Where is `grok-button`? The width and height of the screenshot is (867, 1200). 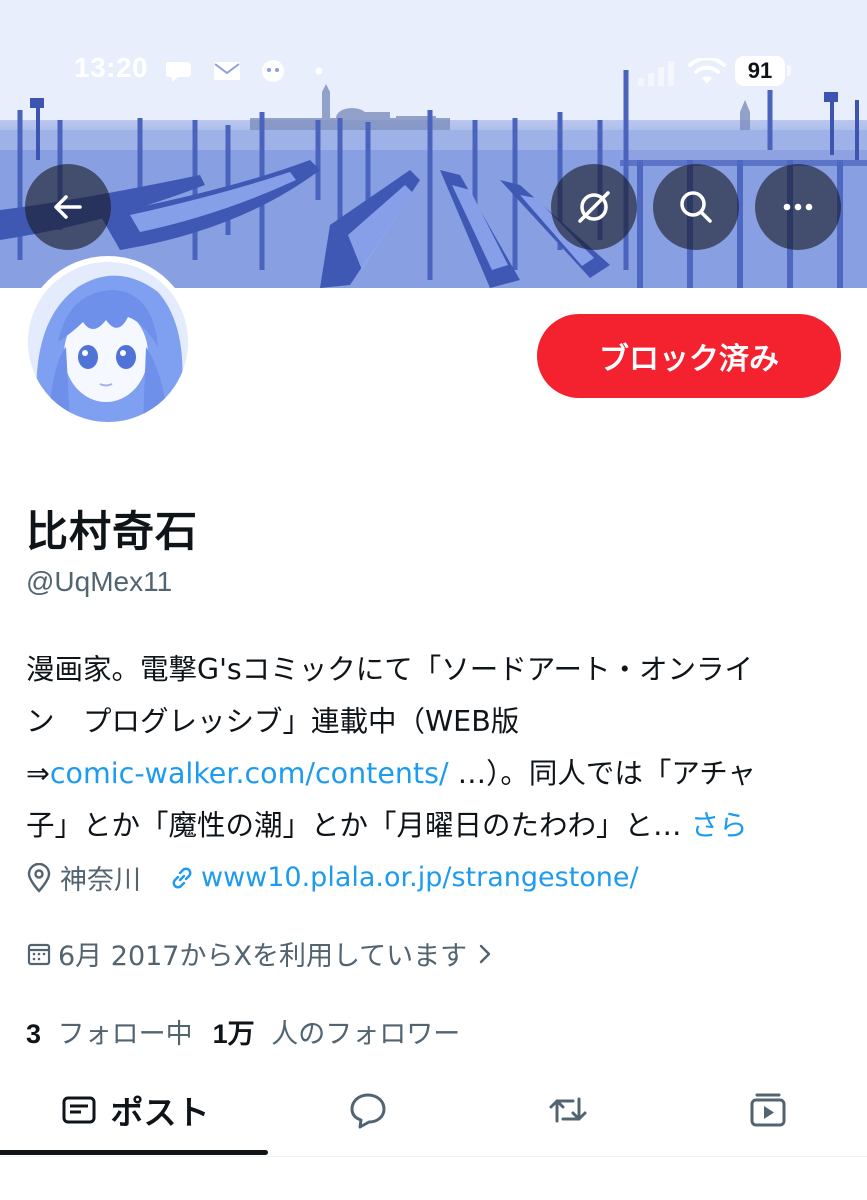
grok-button is located at coordinates (594, 207).